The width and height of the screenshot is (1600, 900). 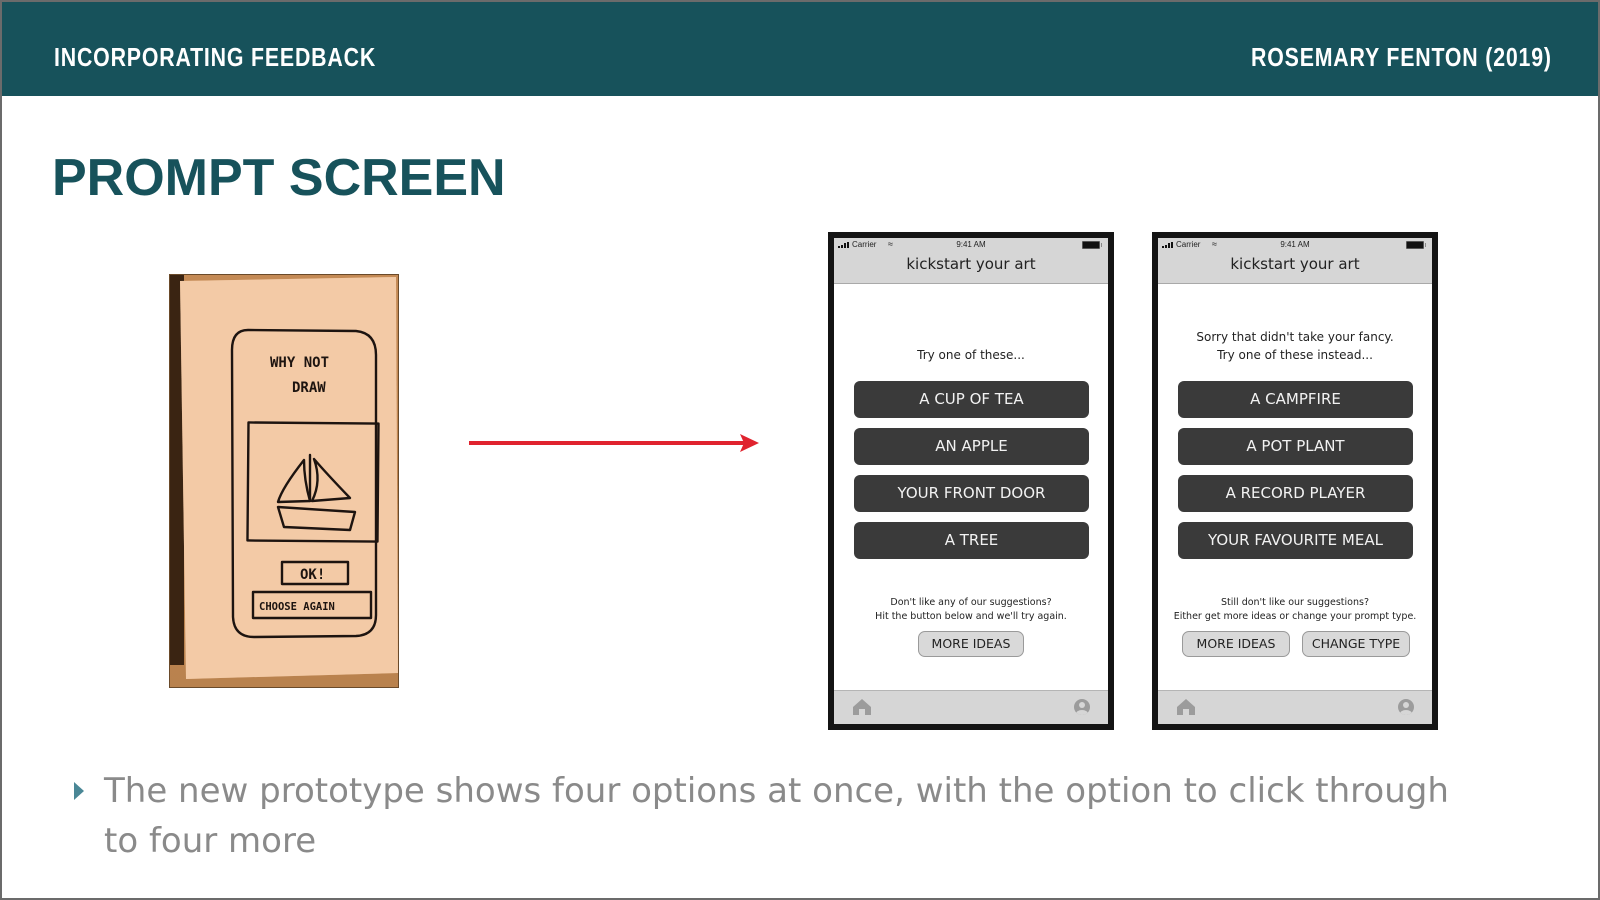 I want to click on change-type-button: CHANGE TYPE, so click(x=1356, y=644).